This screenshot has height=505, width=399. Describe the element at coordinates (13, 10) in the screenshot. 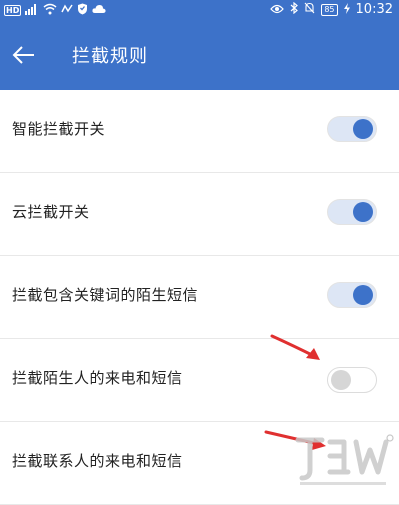

I see `hd-badge: HD` at that location.